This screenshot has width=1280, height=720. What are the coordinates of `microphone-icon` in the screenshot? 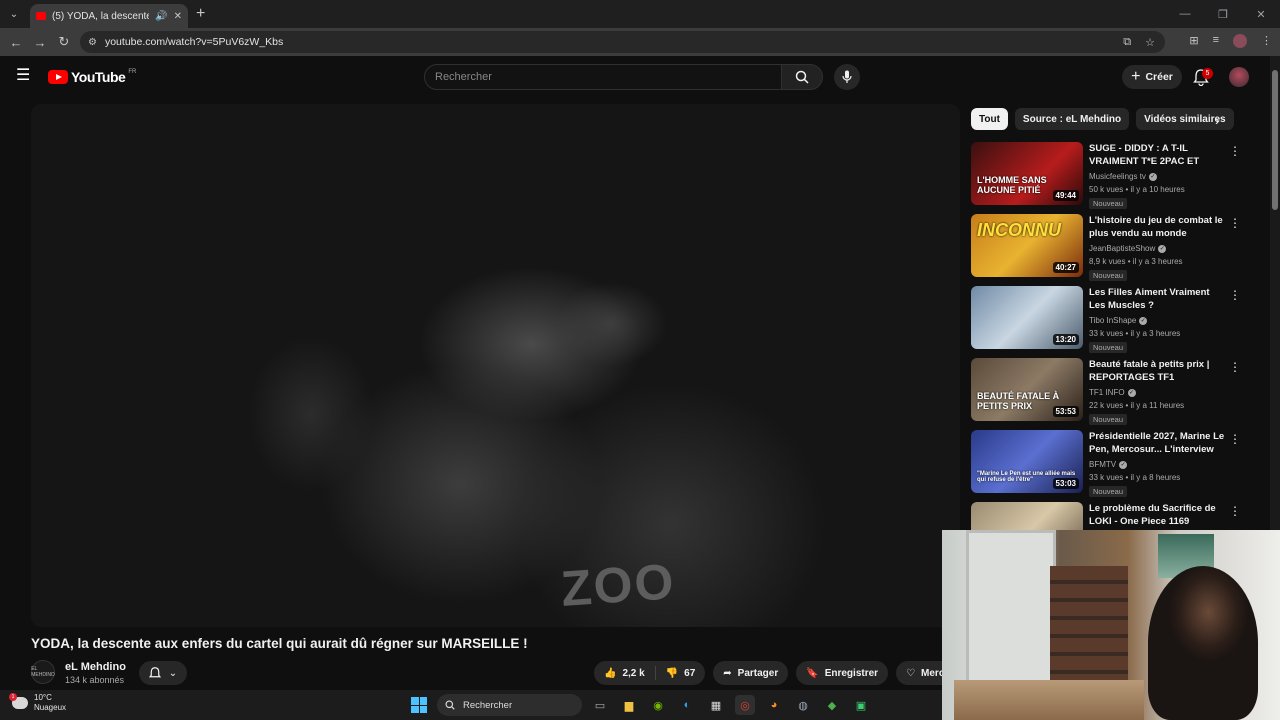 It's located at (847, 76).